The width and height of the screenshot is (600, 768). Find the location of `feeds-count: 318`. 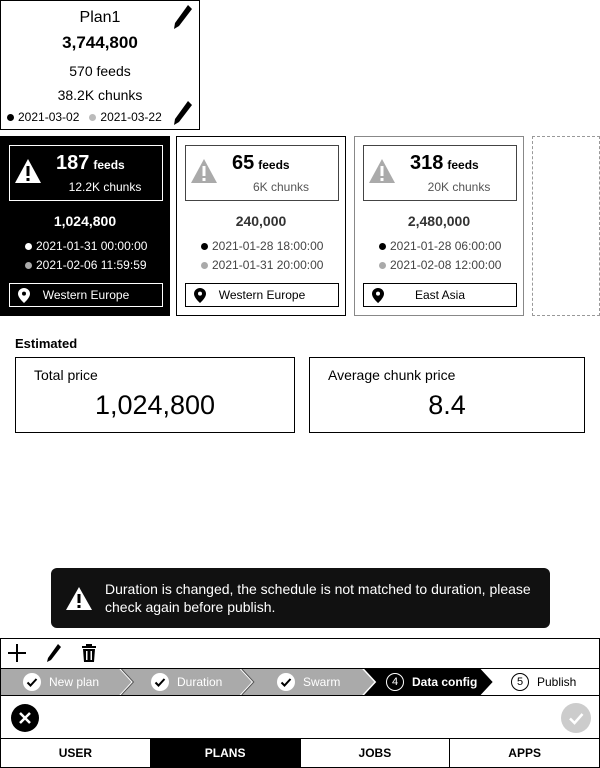

feeds-count: 318 is located at coordinates (427, 163).